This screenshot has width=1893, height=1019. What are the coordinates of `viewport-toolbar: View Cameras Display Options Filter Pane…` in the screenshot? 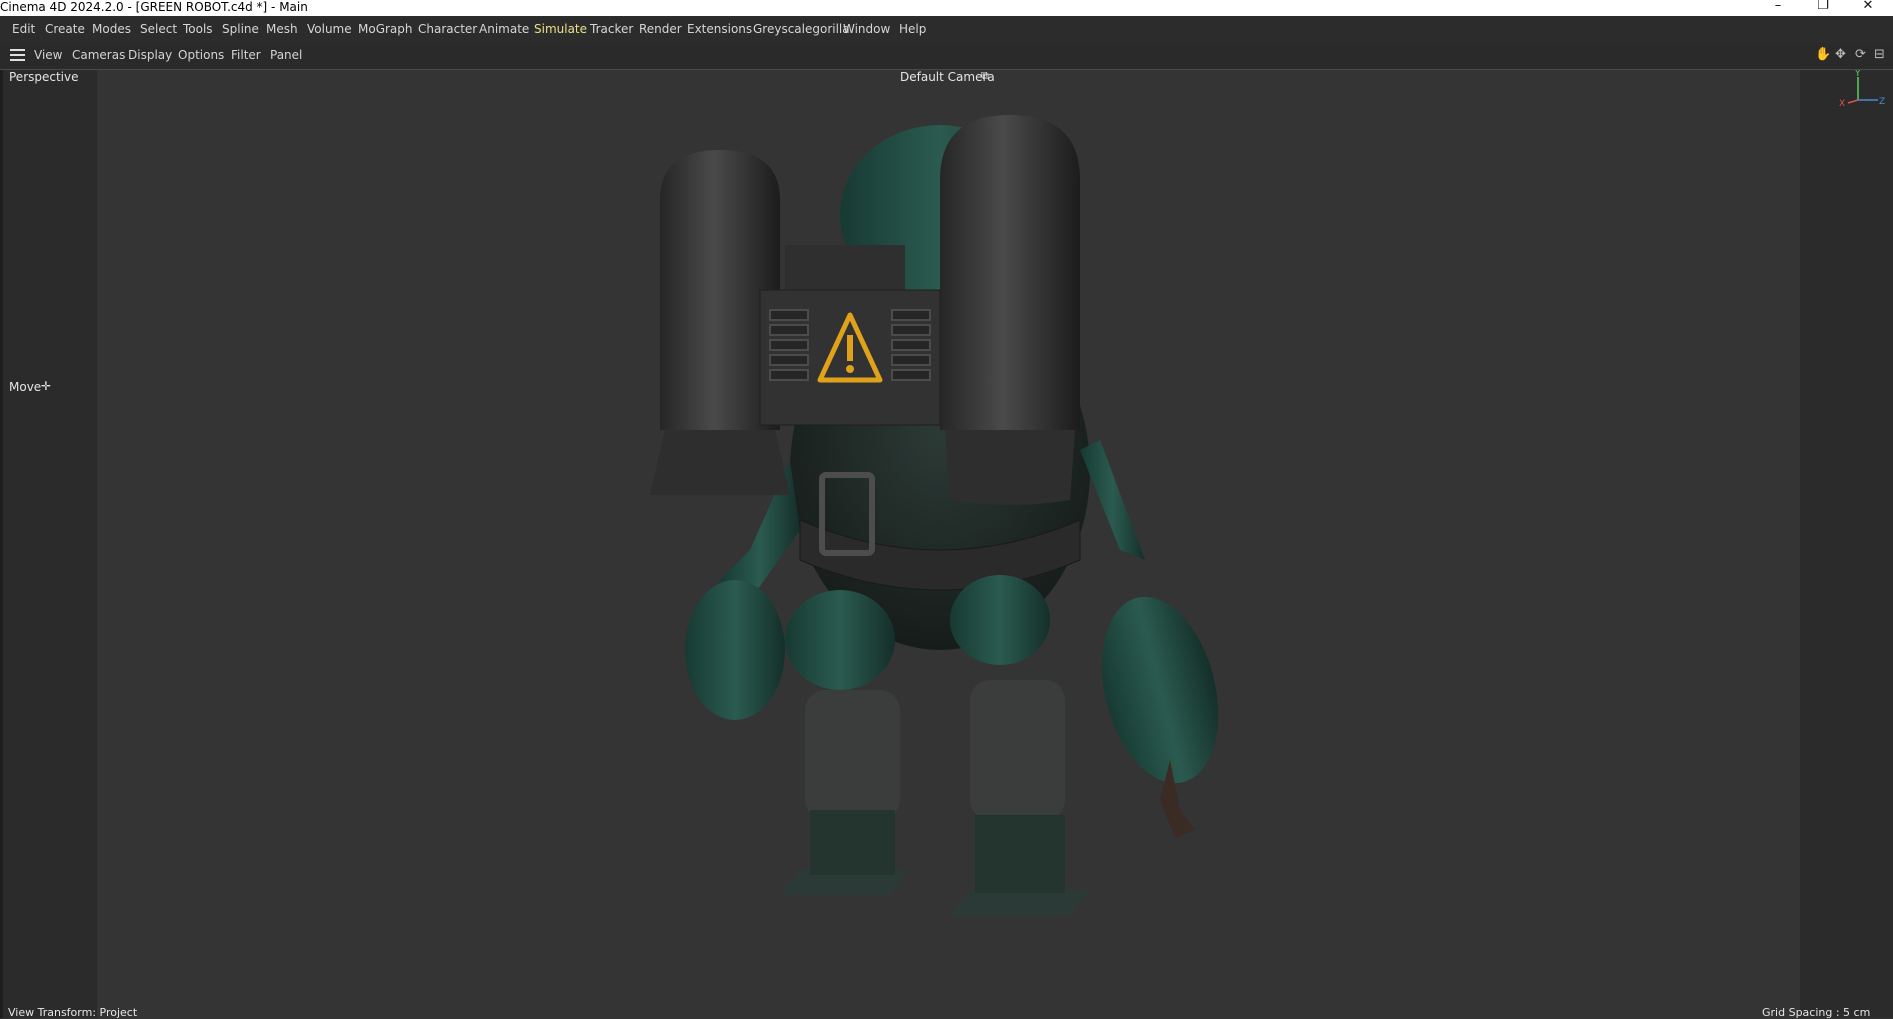 It's located at (946, 56).